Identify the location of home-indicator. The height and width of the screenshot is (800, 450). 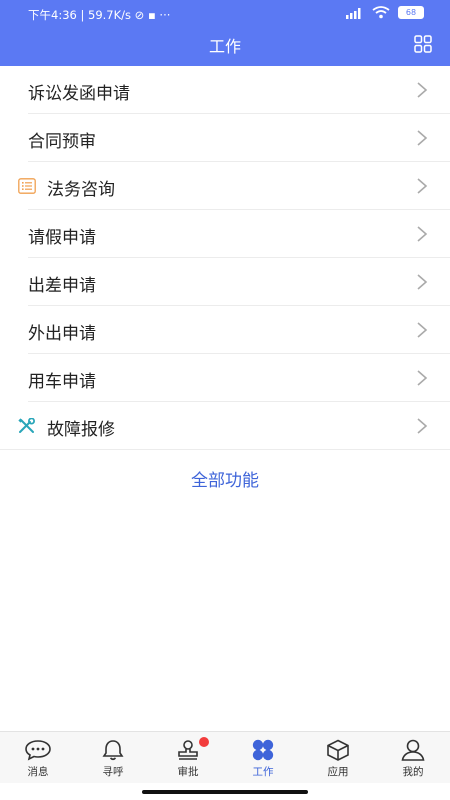
(225, 792).